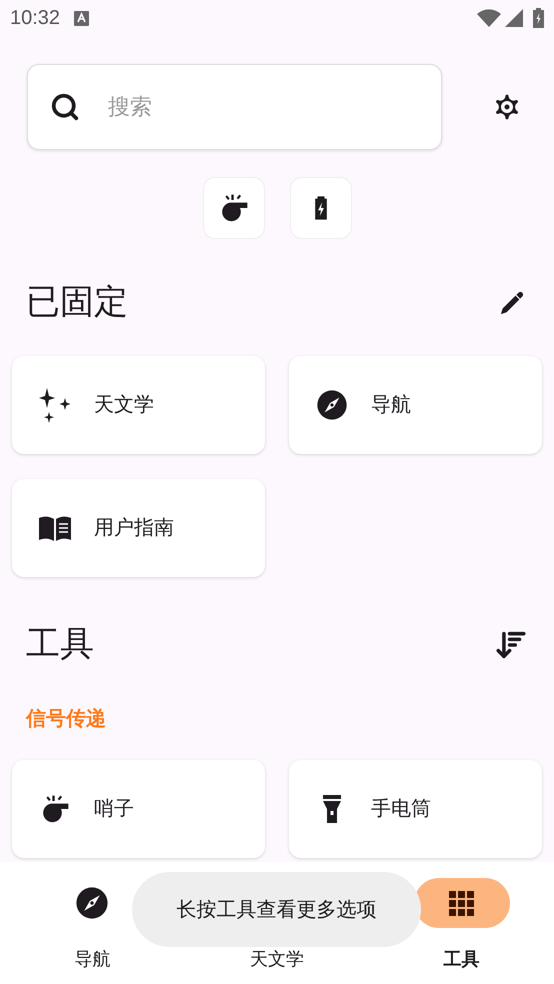 The height and width of the screenshot is (984, 554). Describe the element at coordinates (60, 644) in the screenshot. I see `section-title: 工具` at that location.